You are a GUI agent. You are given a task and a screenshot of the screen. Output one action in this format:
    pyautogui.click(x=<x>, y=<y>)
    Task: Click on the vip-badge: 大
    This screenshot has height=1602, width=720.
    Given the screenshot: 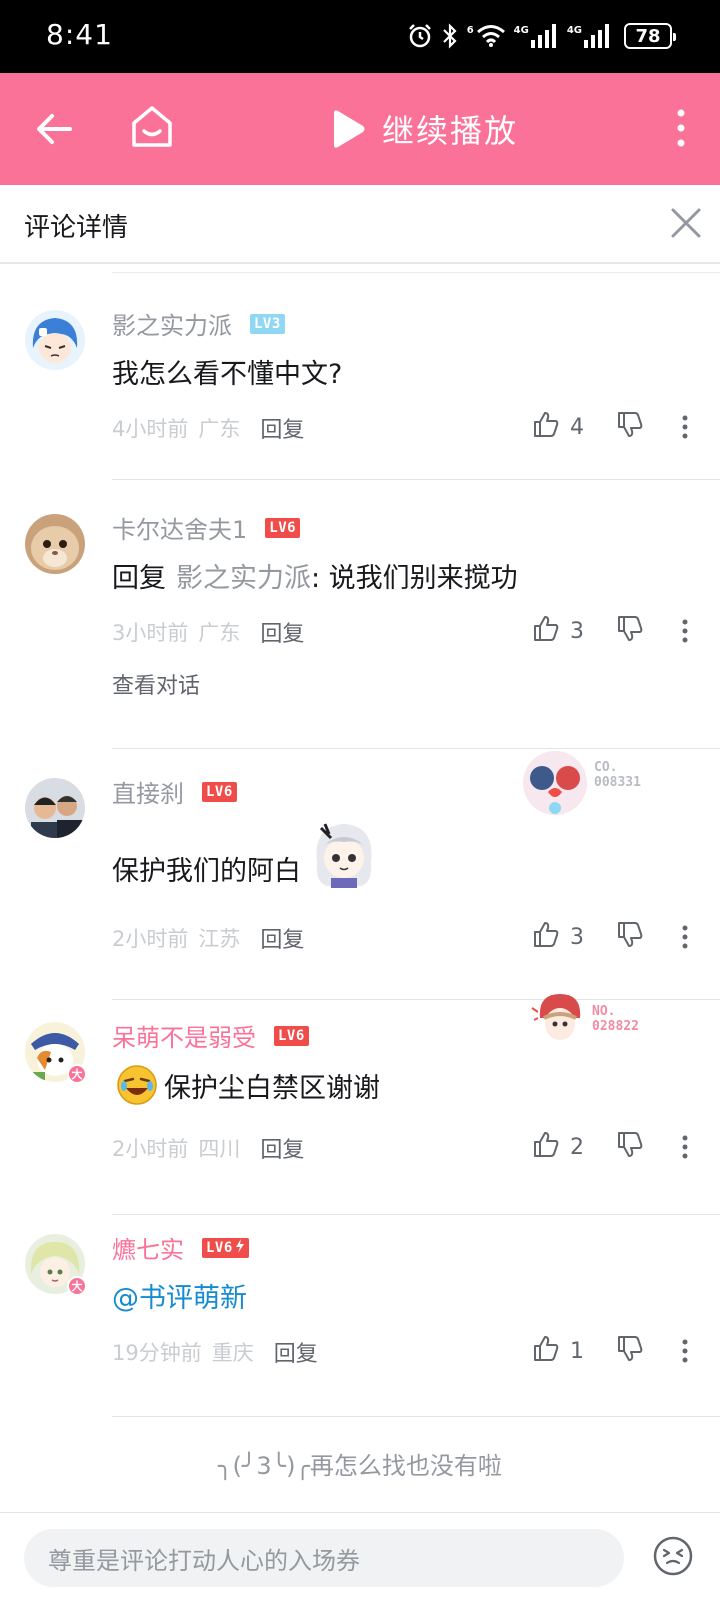 What is the action you would take?
    pyautogui.click(x=77, y=1286)
    